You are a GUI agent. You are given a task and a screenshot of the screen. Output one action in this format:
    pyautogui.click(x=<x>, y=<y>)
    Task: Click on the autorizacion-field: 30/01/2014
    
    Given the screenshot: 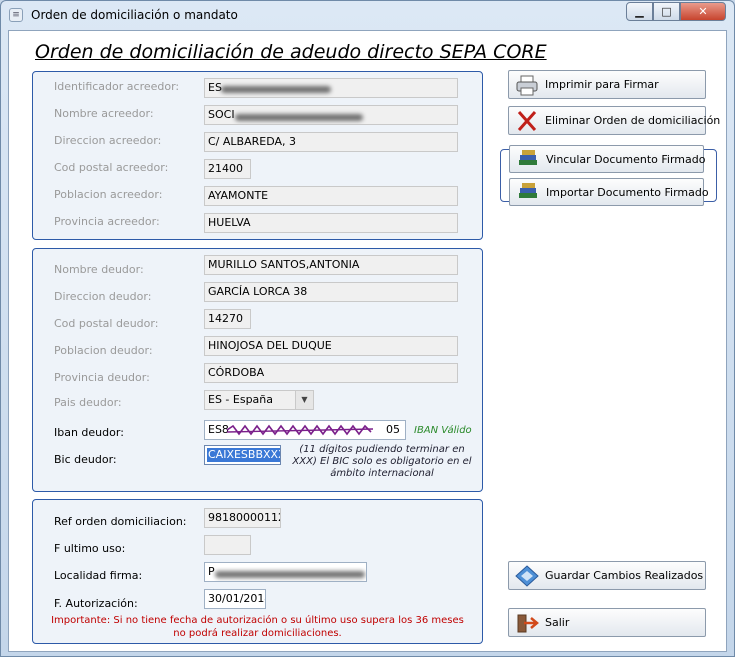 What is the action you would take?
    pyautogui.click(x=235, y=599)
    